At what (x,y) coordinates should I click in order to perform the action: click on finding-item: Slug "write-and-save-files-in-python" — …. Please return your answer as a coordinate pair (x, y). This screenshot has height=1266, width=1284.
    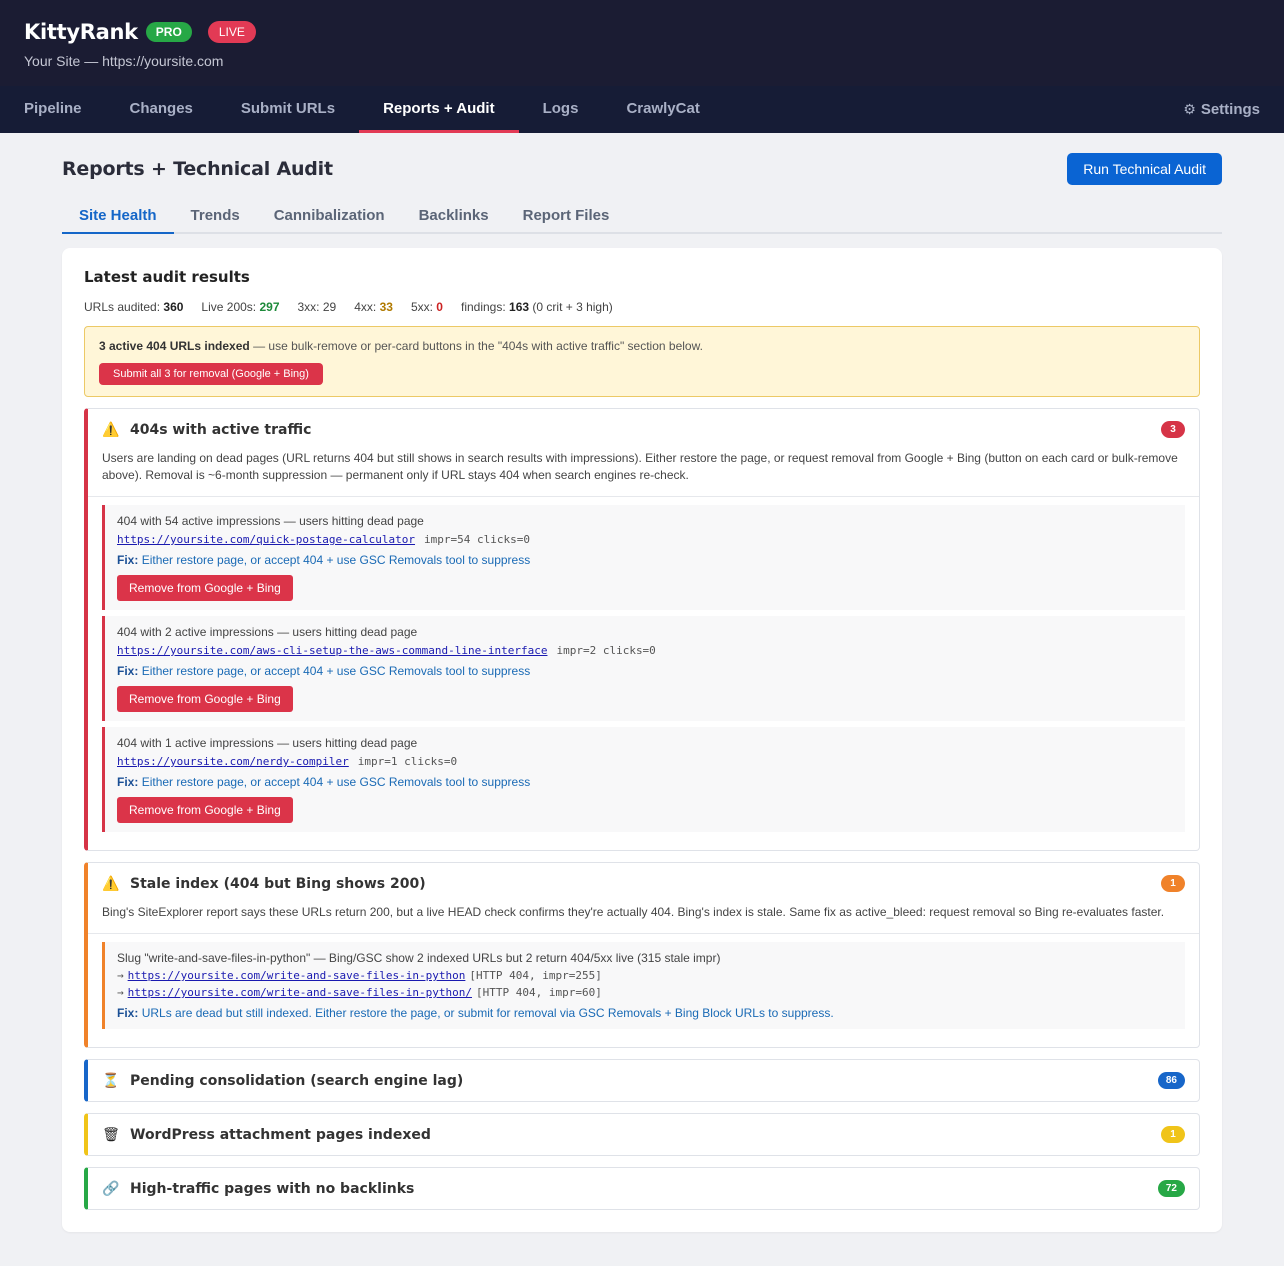
    Looking at the image, I should click on (643, 985).